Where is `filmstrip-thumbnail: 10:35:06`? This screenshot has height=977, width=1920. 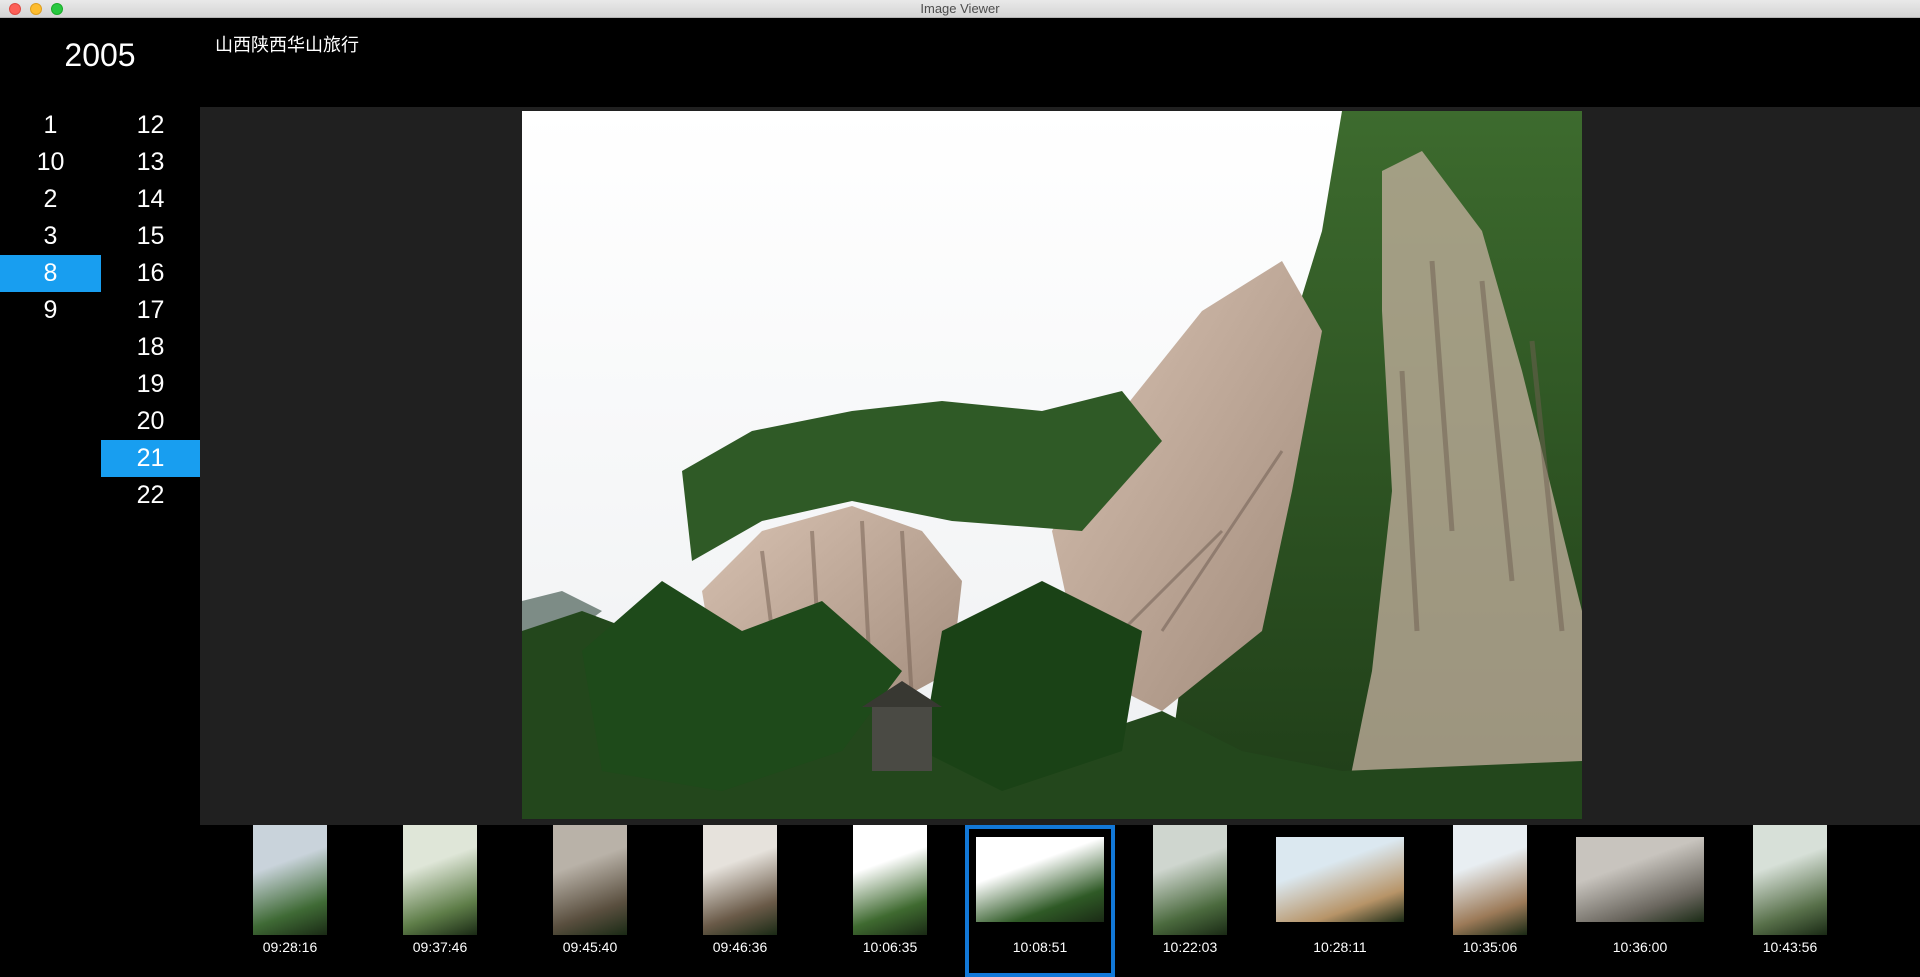
filmstrip-thumbnail: 10:35:06 is located at coordinates (1490, 901).